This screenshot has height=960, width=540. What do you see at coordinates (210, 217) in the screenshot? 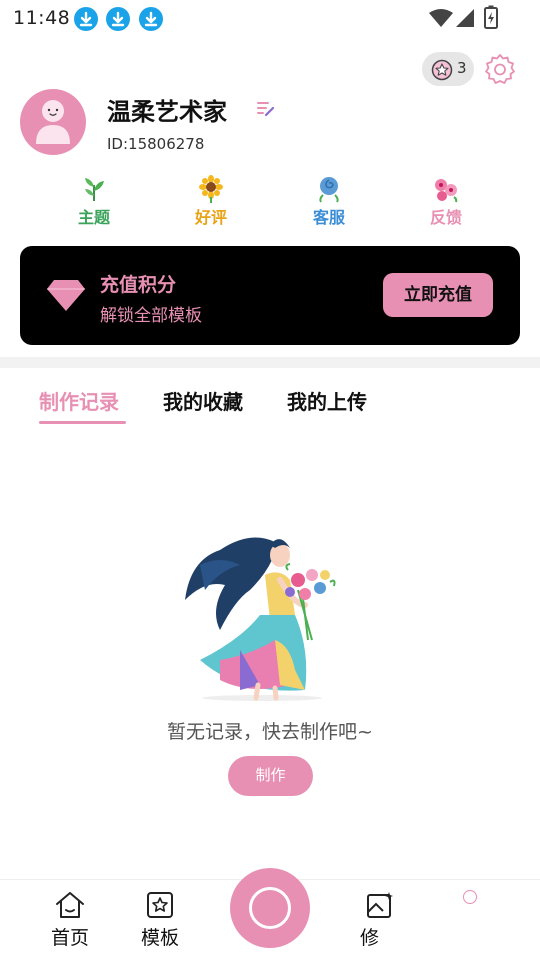
I see `quick-action-label: 好评` at bounding box center [210, 217].